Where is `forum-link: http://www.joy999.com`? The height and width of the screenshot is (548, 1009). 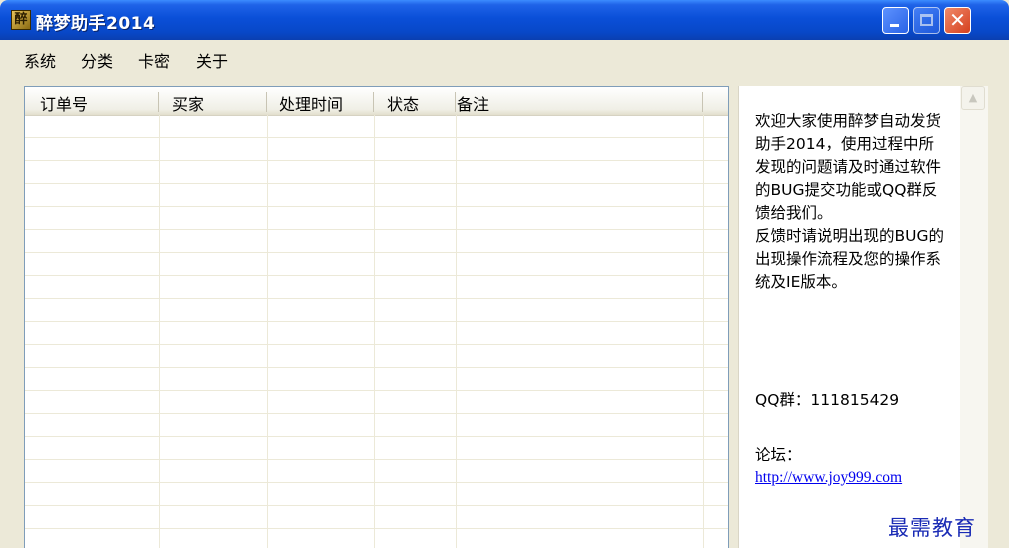 forum-link: http://www.joy999.com is located at coordinates (828, 478).